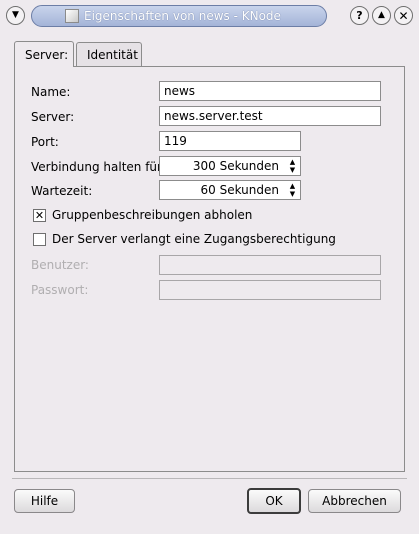  I want to click on window-menu-button: ▼, so click(15, 15).